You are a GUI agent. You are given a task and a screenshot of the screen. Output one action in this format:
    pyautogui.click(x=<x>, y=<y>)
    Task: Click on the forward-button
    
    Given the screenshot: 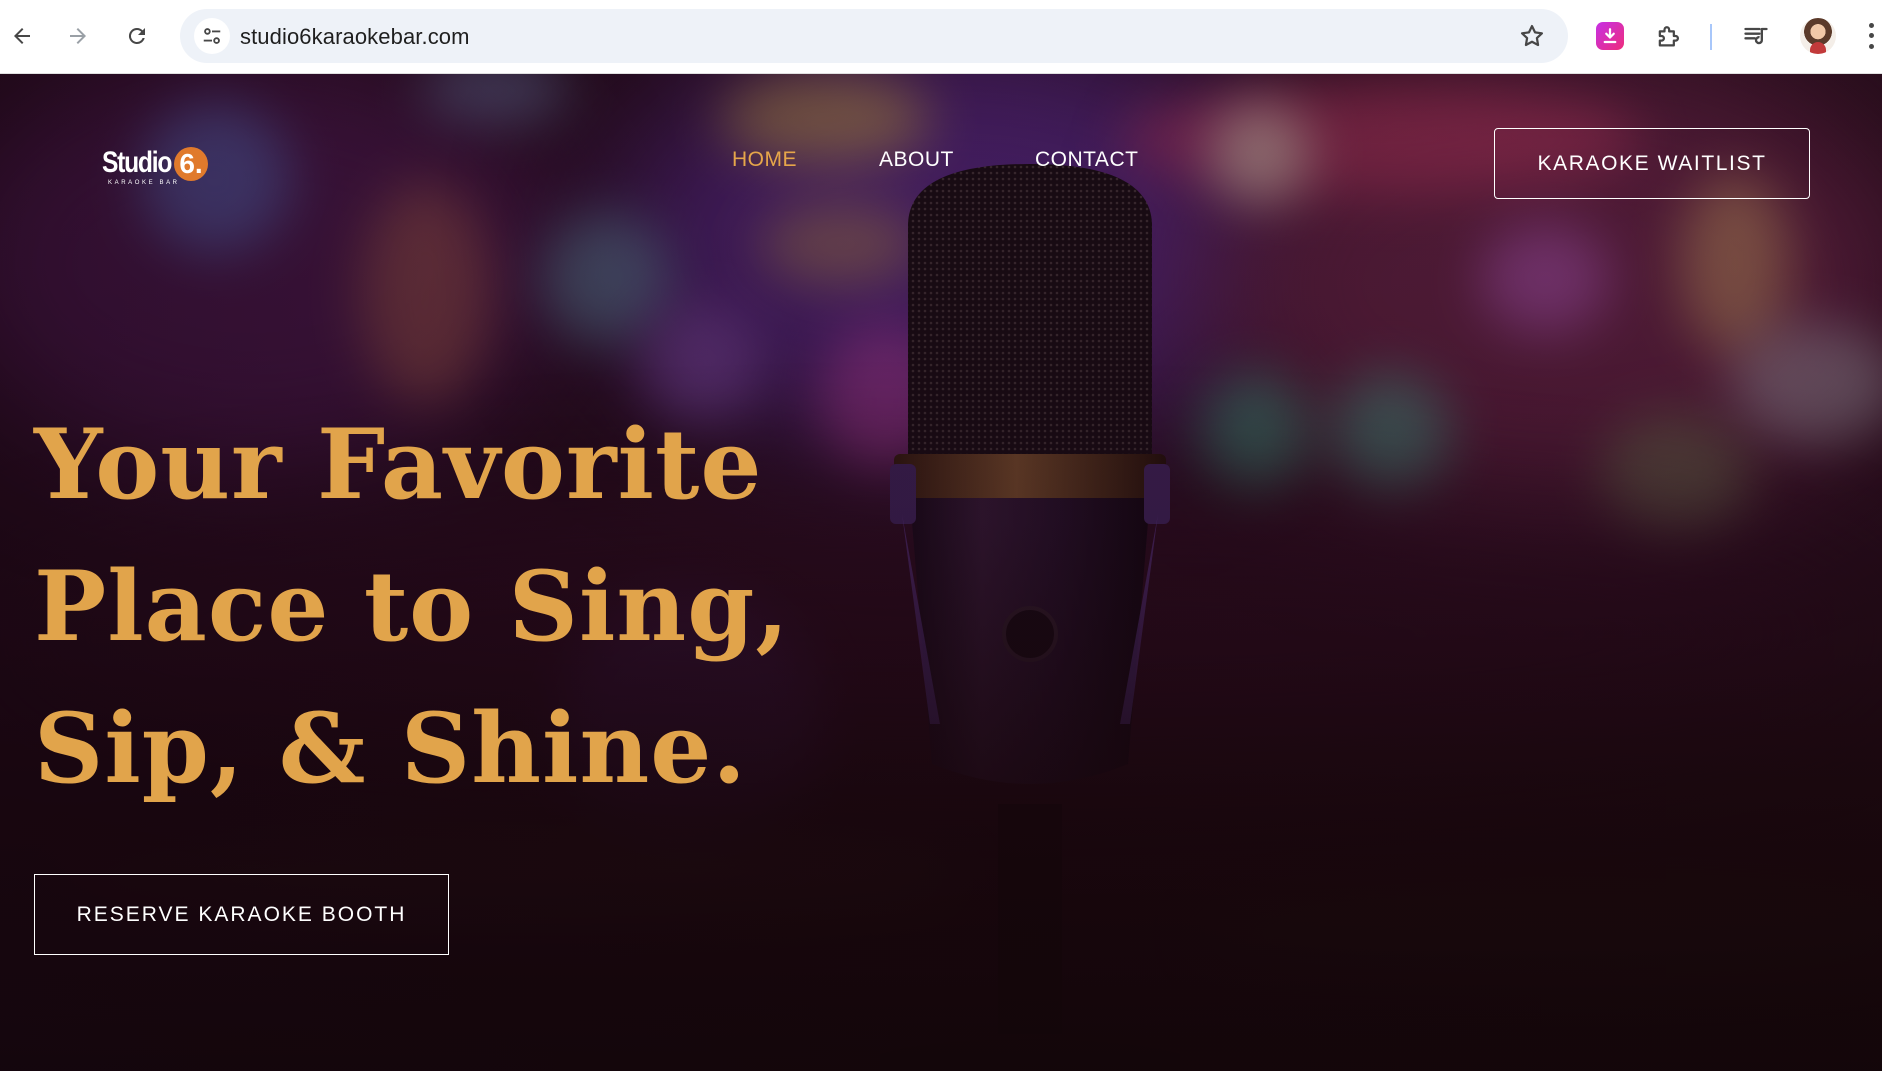 What is the action you would take?
    pyautogui.click(x=78, y=36)
    